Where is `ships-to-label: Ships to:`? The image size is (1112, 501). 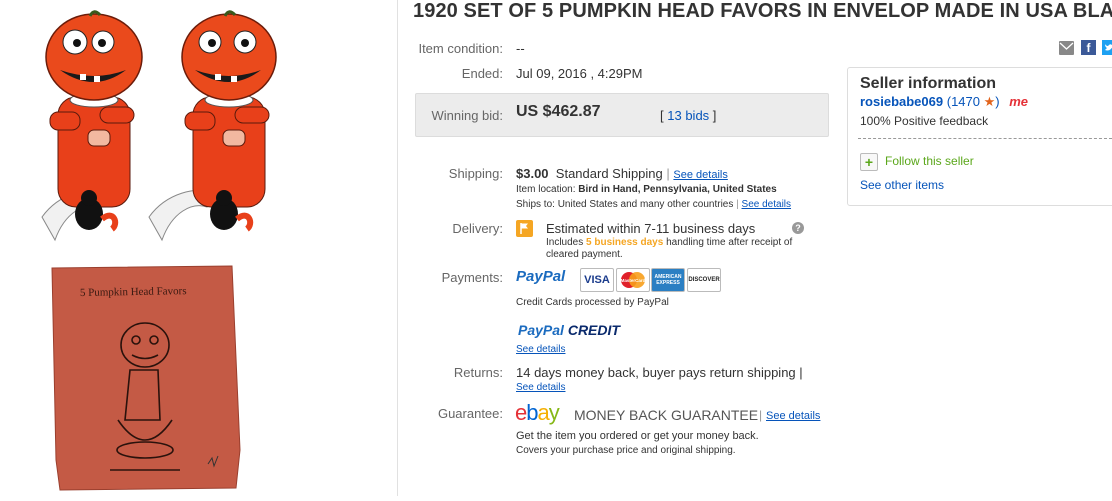
ships-to-label: Ships to: is located at coordinates (535, 204).